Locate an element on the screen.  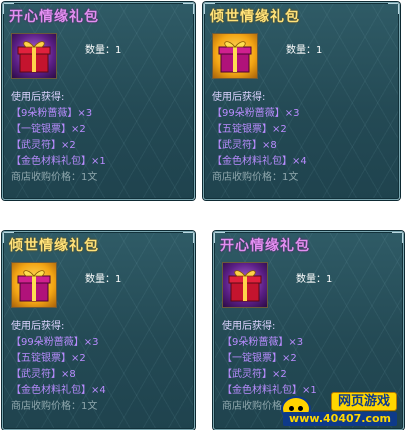
reward-count: ×1 is located at coordinates (98, 161).